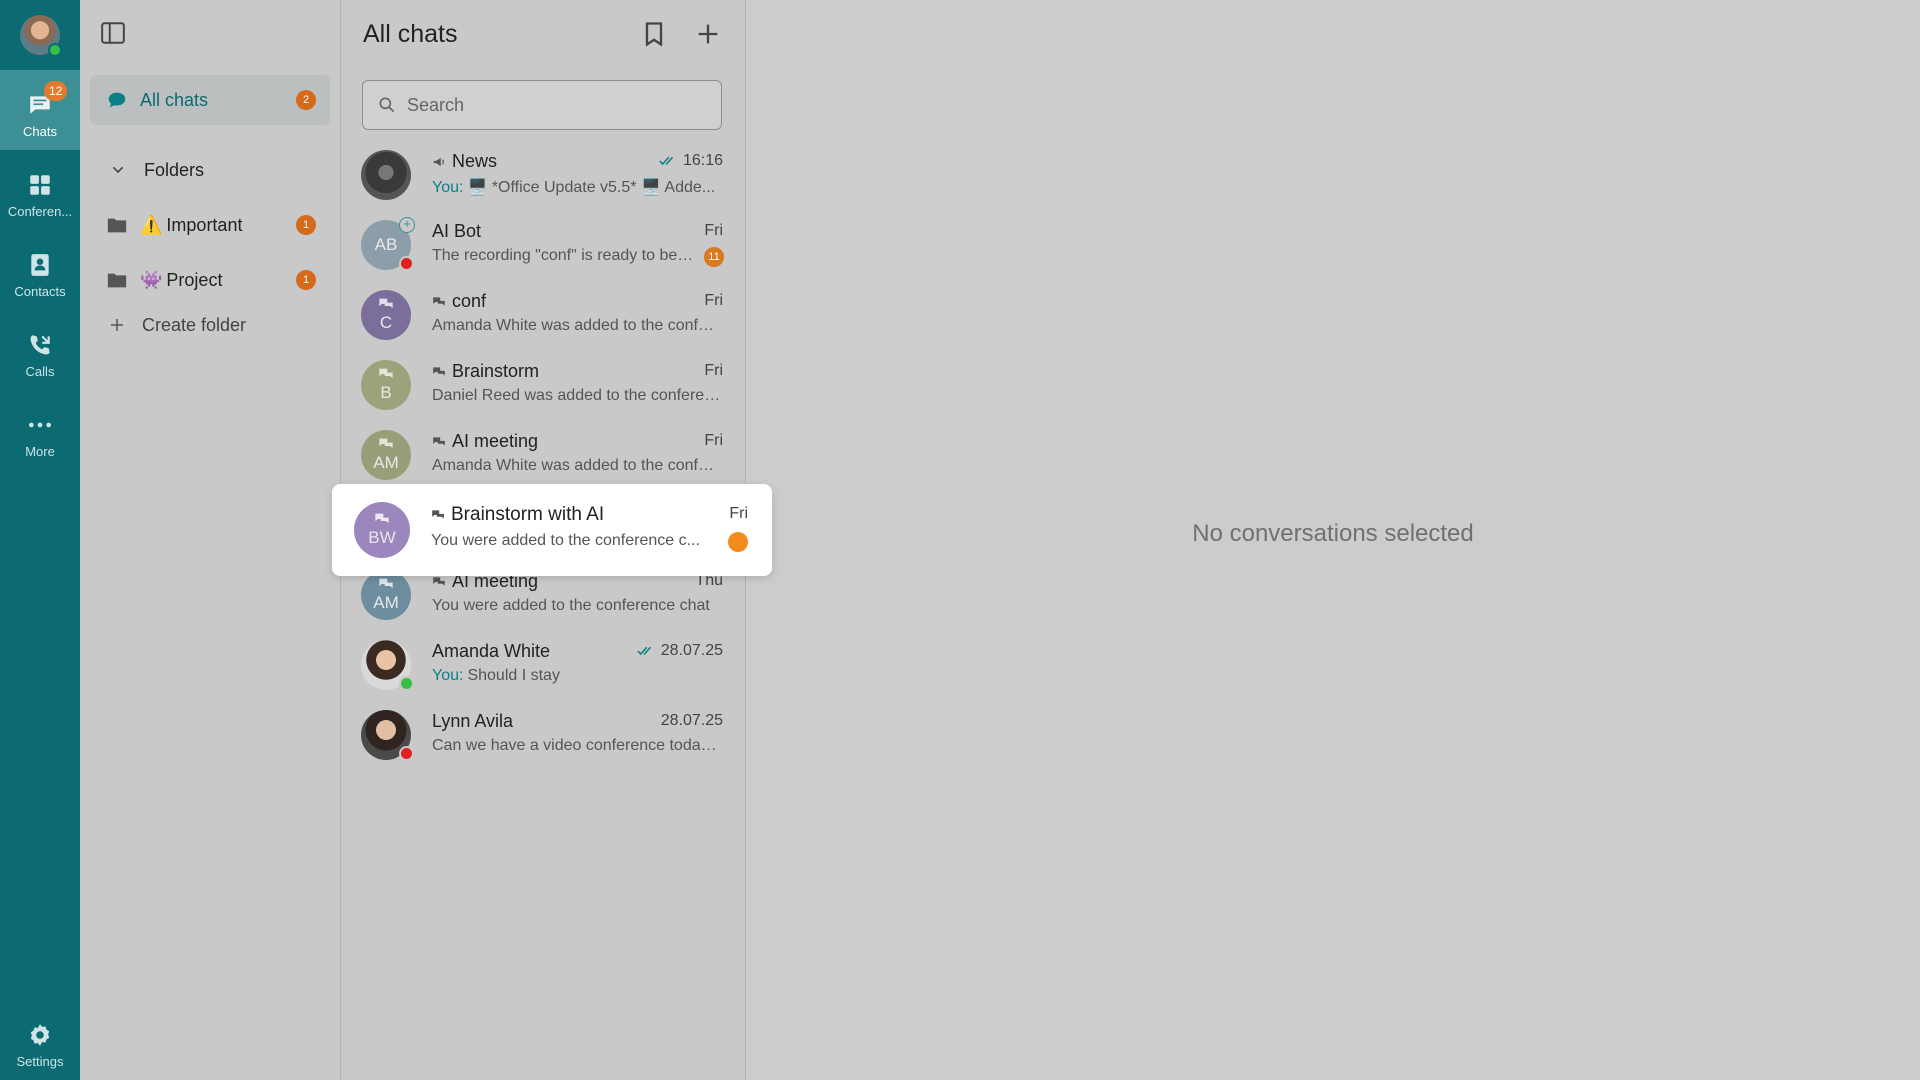 Image resolution: width=1920 pixels, height=1080 pixels. Describe the element at coordinates (386, 322) in the screenshot. I see `avatar-initials: C` at that location.